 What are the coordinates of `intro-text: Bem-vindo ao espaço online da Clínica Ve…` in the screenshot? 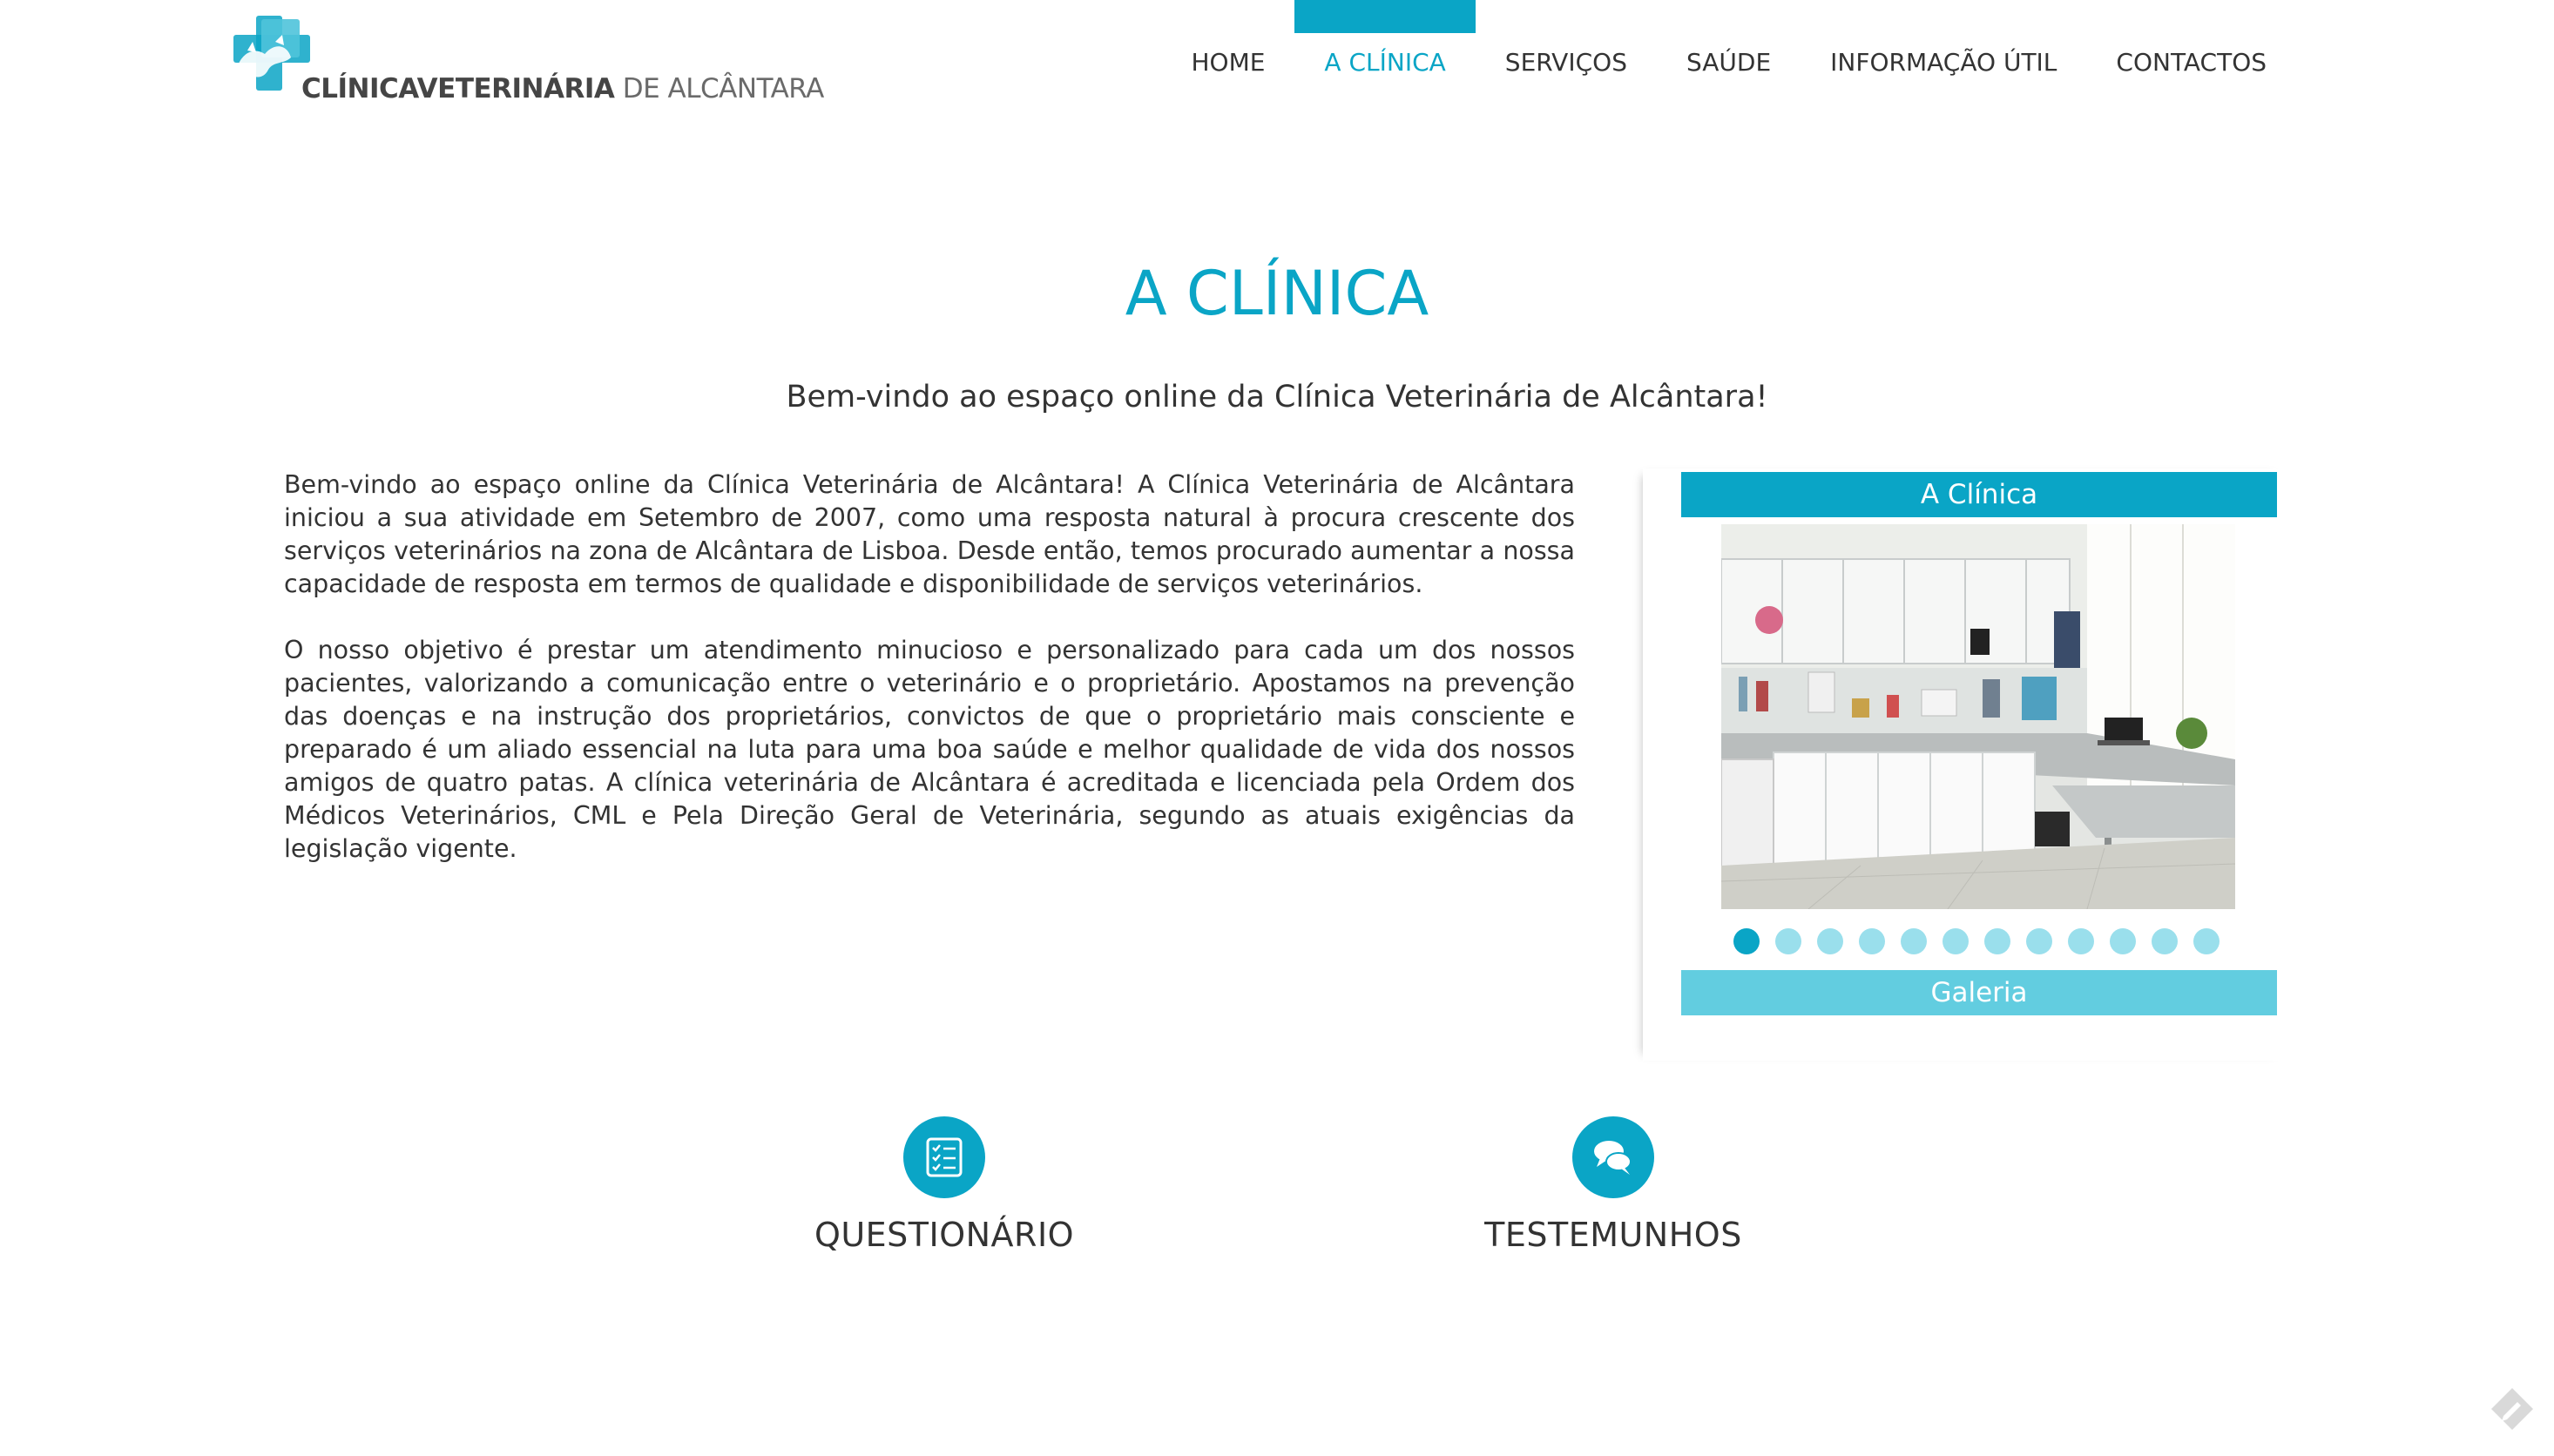 It's located at (929, 683).